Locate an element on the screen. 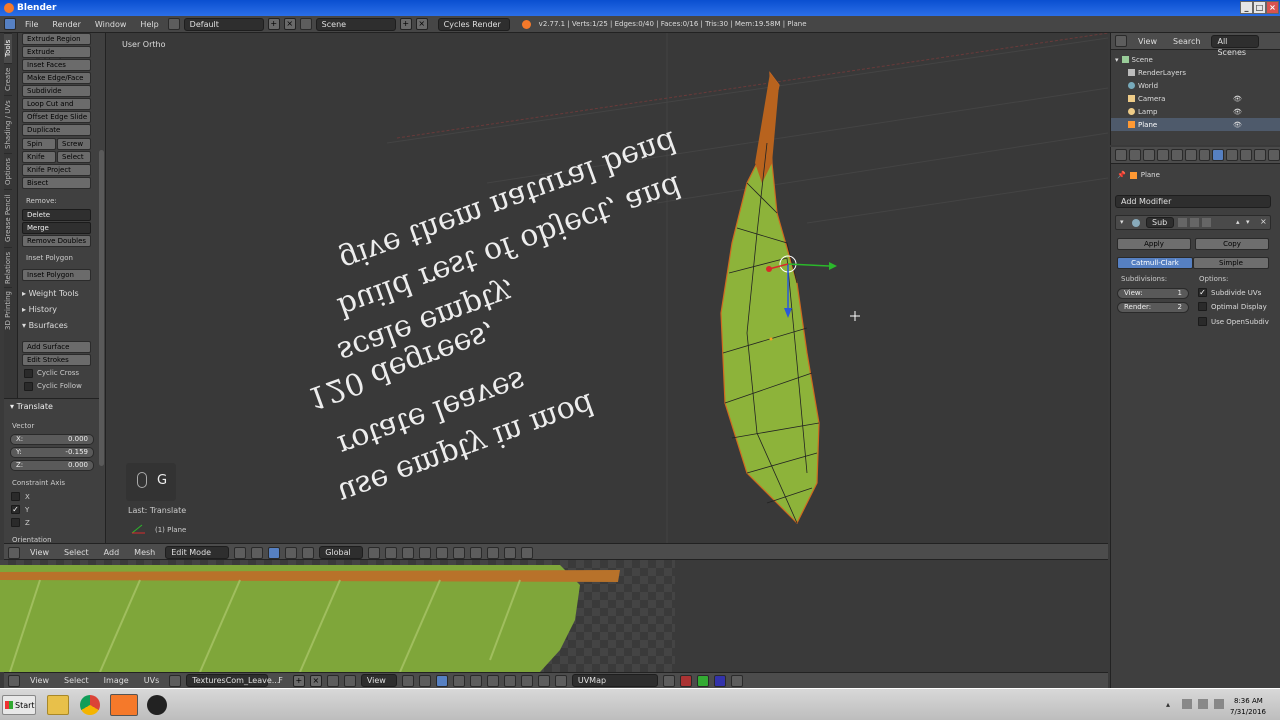 The height and width of the screenshot is (720, 1280). copy-button: Copy is located at coordinates (1232, 244).